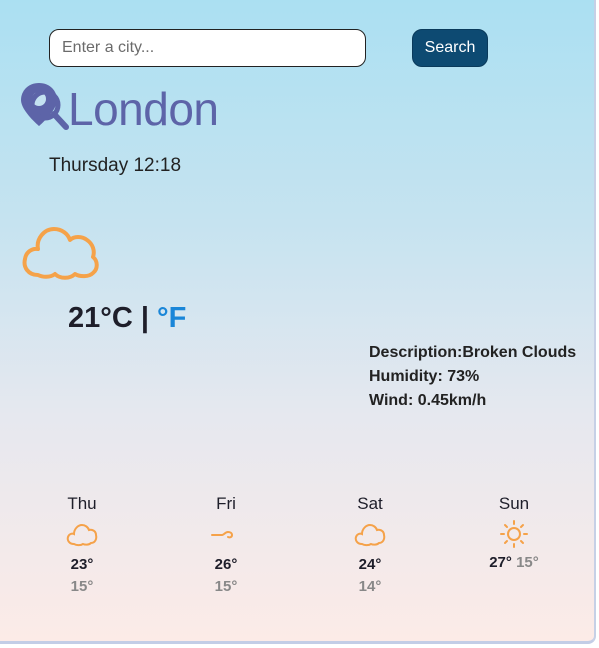 The height and width of the screenshot is (648, 599). What do you see at coordinates (222, 534) in the screenshot?
I see `wind-icon` at bounding box center [222, 534].